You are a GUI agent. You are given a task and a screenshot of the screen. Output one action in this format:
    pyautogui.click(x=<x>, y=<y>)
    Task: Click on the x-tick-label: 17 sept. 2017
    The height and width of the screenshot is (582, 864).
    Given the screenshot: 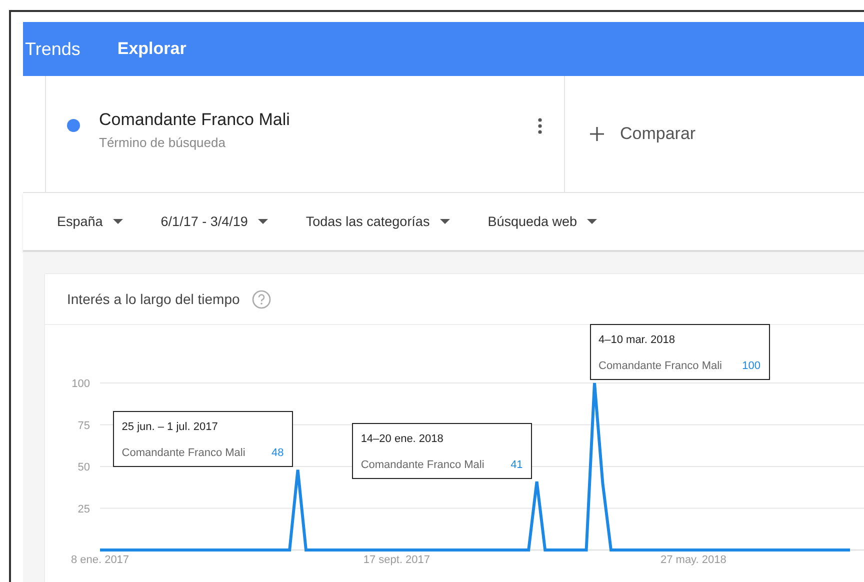 What is the action you would take?
    pyautogui.click(x=396, y=560)
    